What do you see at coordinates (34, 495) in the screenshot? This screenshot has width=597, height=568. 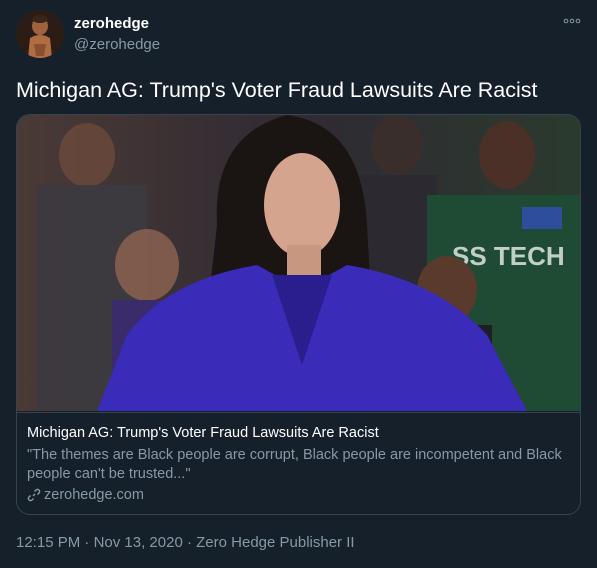 I see `link-icon` at bounding box center [34, 495].